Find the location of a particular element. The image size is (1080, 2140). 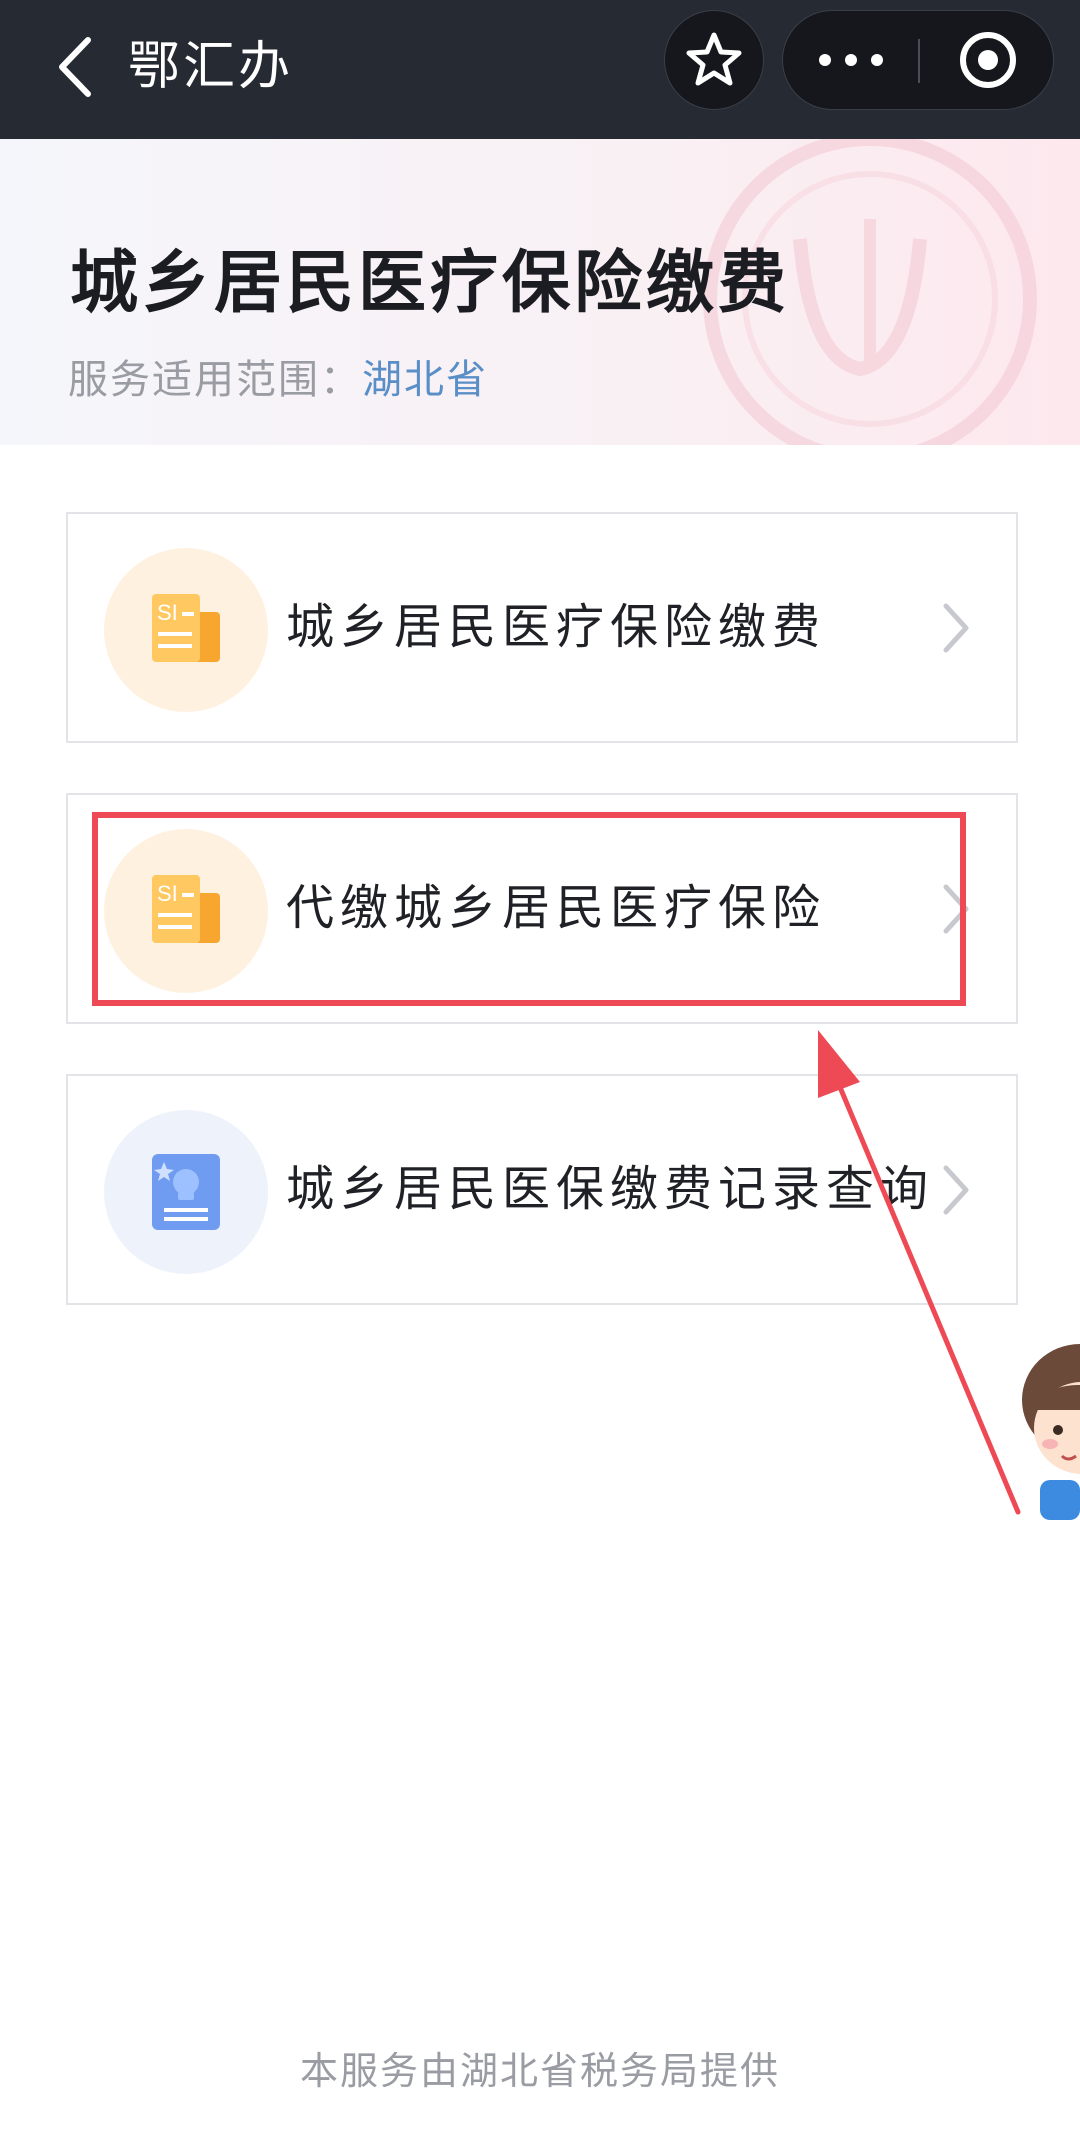

card-label: 代缴城乡居民医疗保险 is located at coordinates (556, 908).